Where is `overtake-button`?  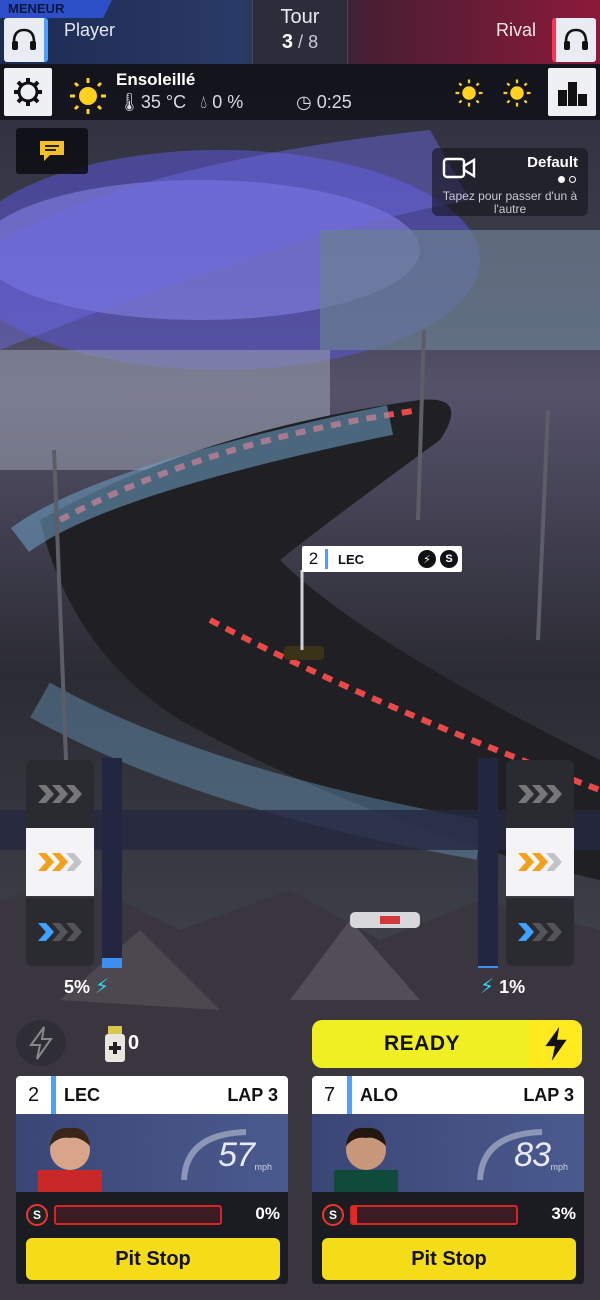 overtake-button is located at coordinates (41, 1043).